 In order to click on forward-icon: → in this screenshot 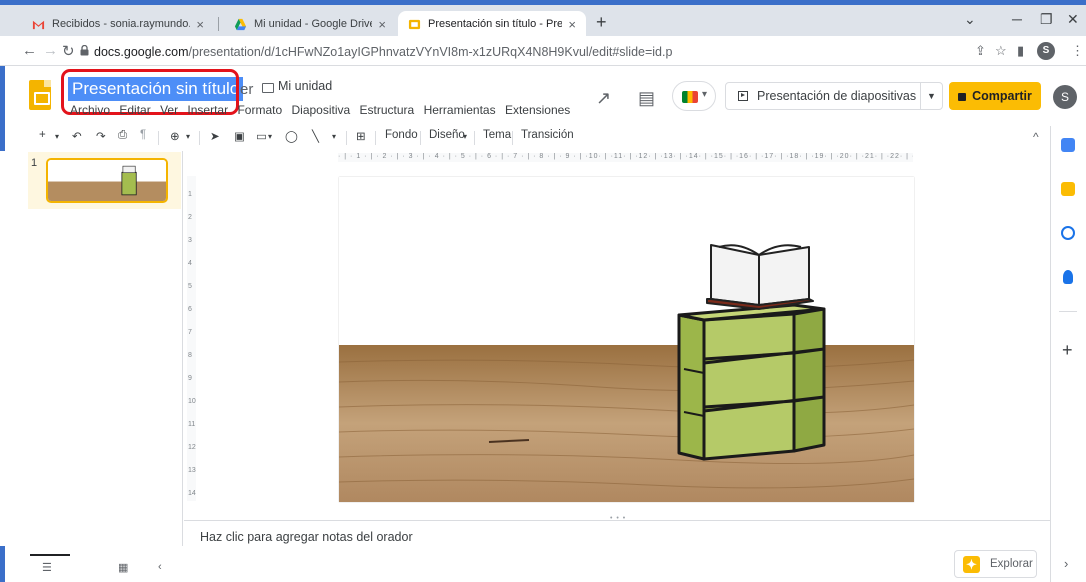, I will do `click(50, 50)`.